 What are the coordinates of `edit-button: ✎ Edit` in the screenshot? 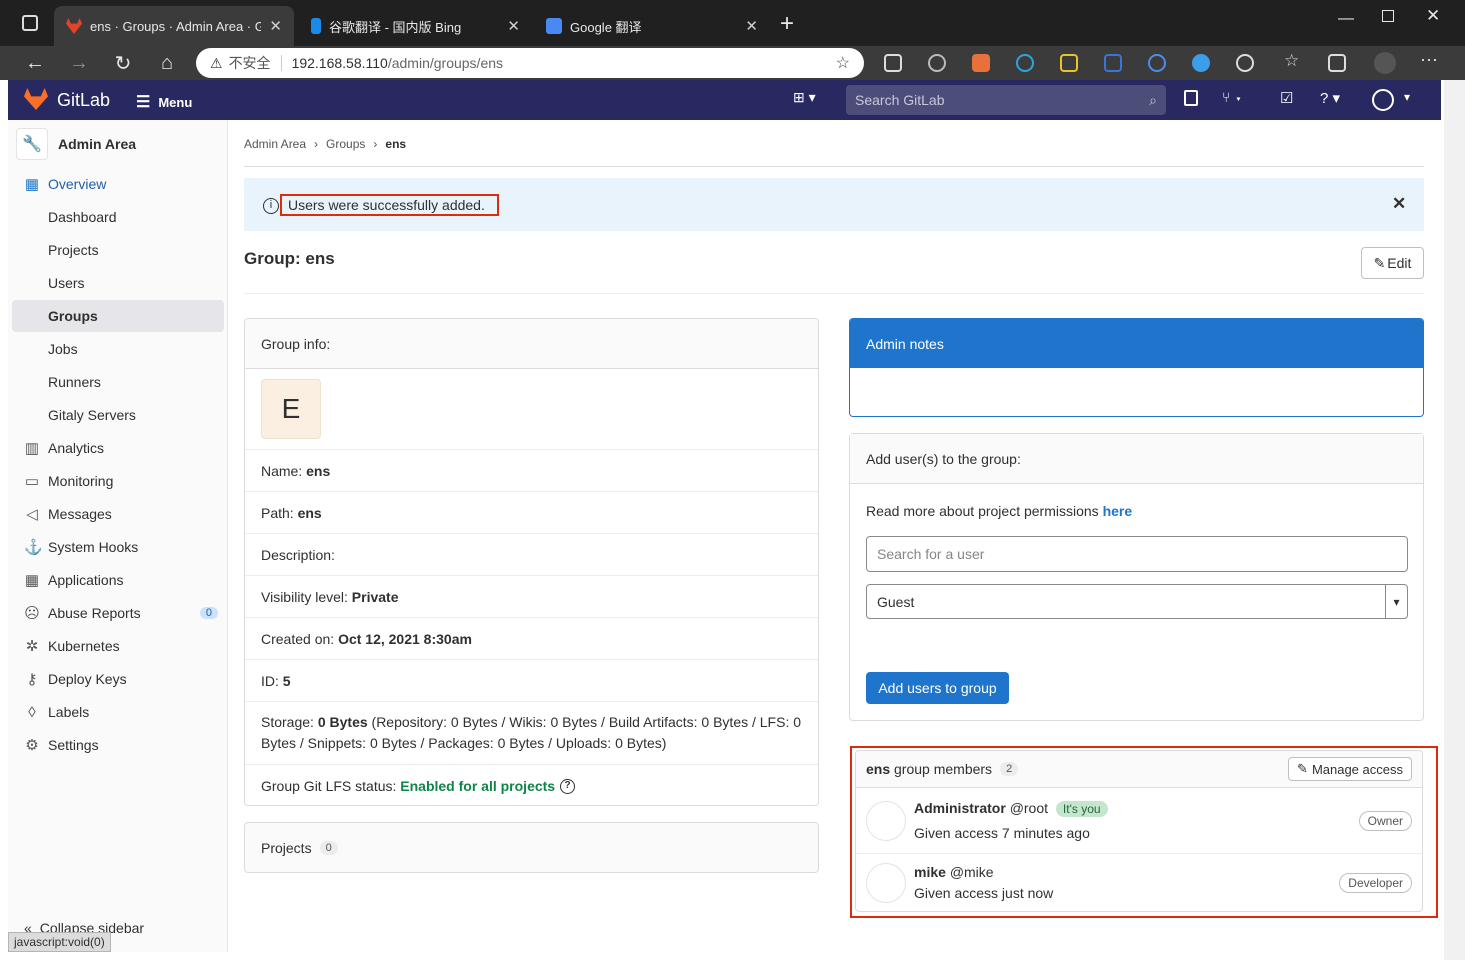 It's located at (1392, 263).